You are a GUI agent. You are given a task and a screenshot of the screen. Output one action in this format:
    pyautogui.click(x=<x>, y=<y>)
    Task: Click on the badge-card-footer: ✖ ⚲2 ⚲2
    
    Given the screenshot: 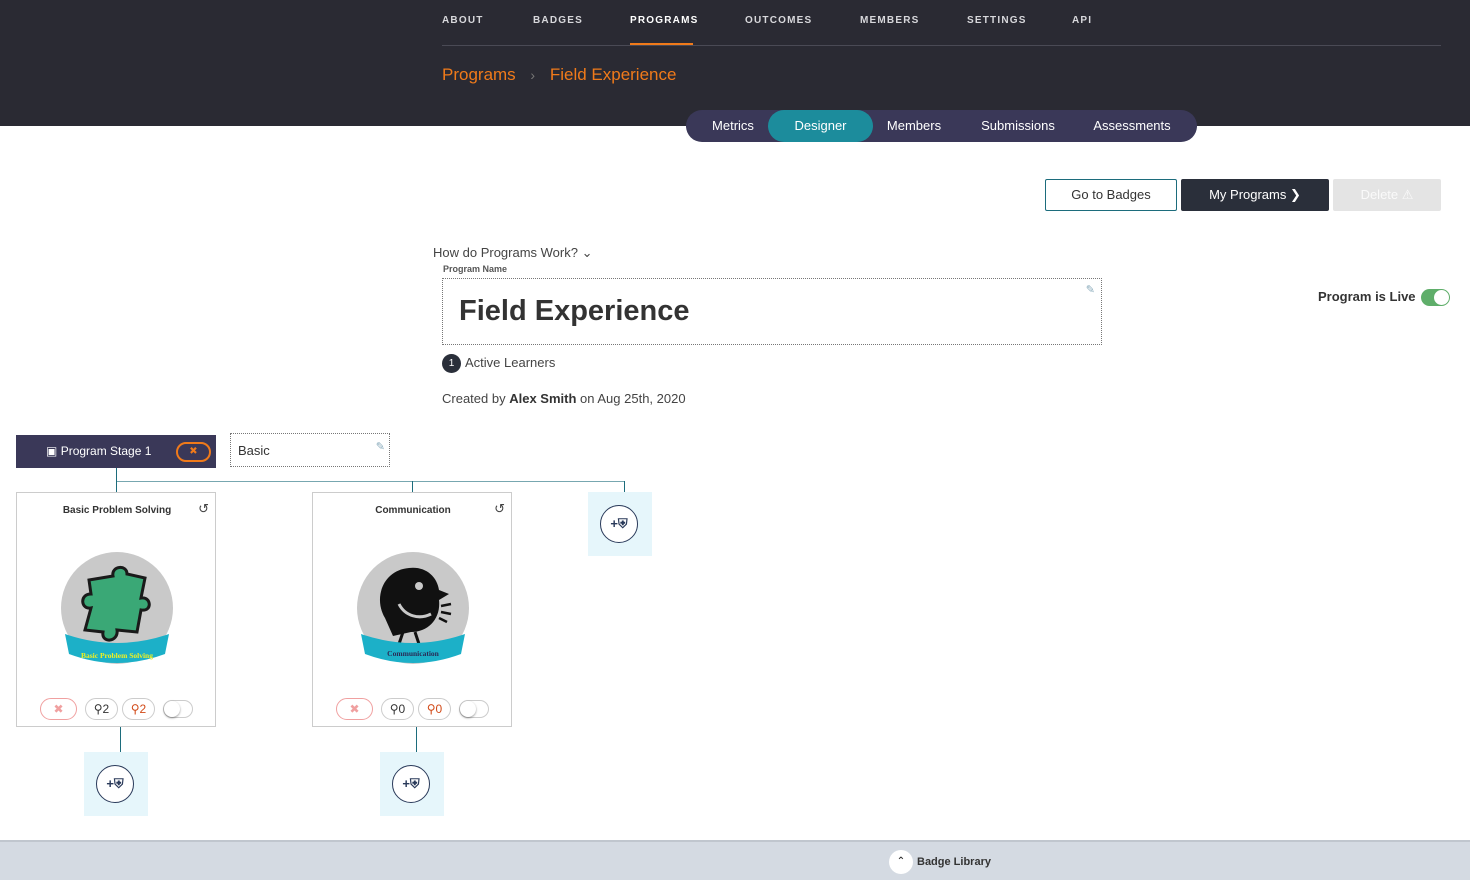 What is the action you would take?
    pyautogui.click(x=125, y=709)
    